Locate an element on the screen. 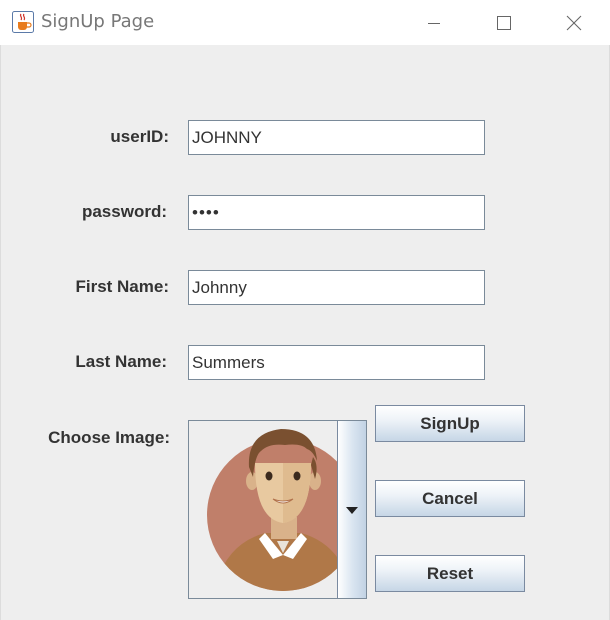  selected-image is located at coordinates (263, 509).